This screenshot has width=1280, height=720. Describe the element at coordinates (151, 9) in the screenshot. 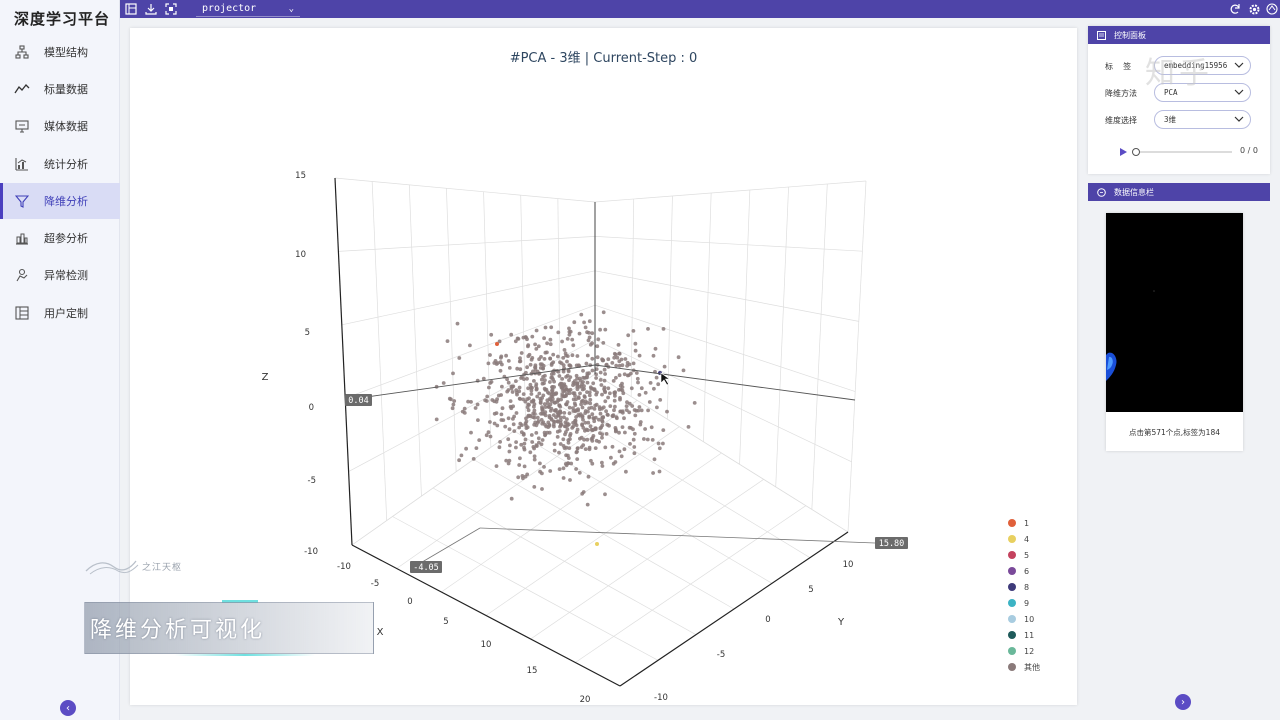

I see `download-icon` at that location.